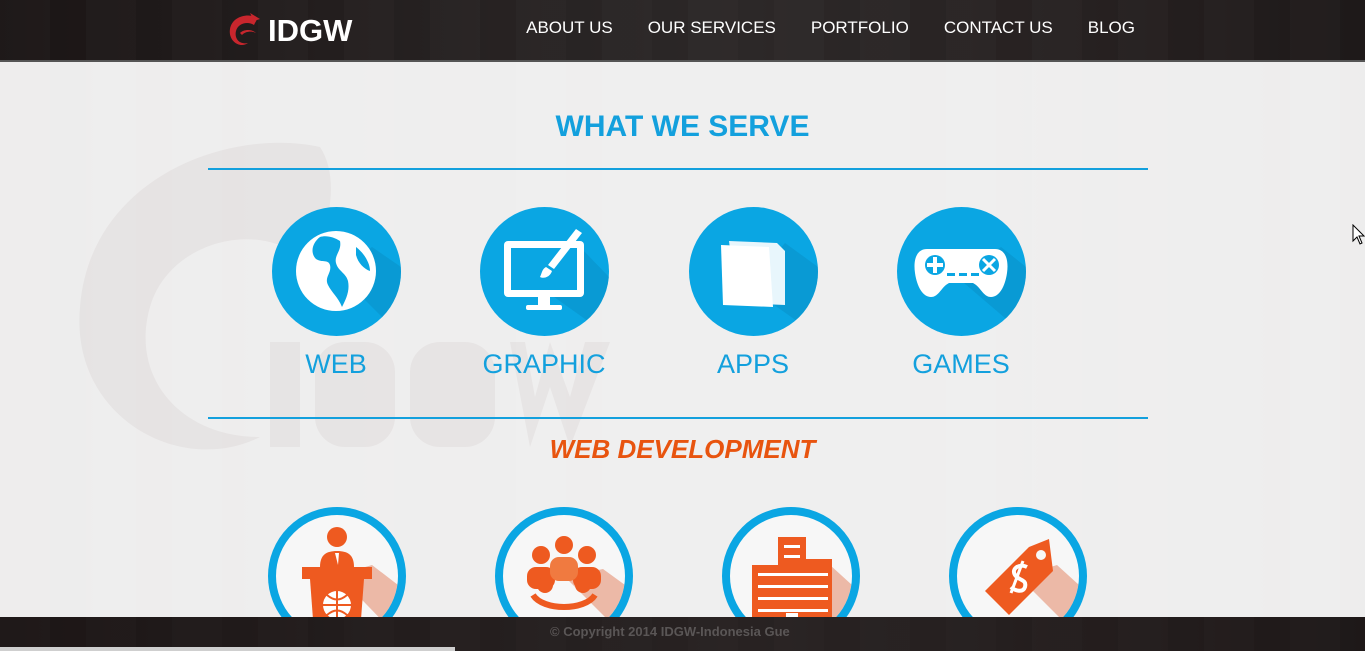 The image size is (1365, 651). I want to click on monitor-brush-icon, so click(556, 282).